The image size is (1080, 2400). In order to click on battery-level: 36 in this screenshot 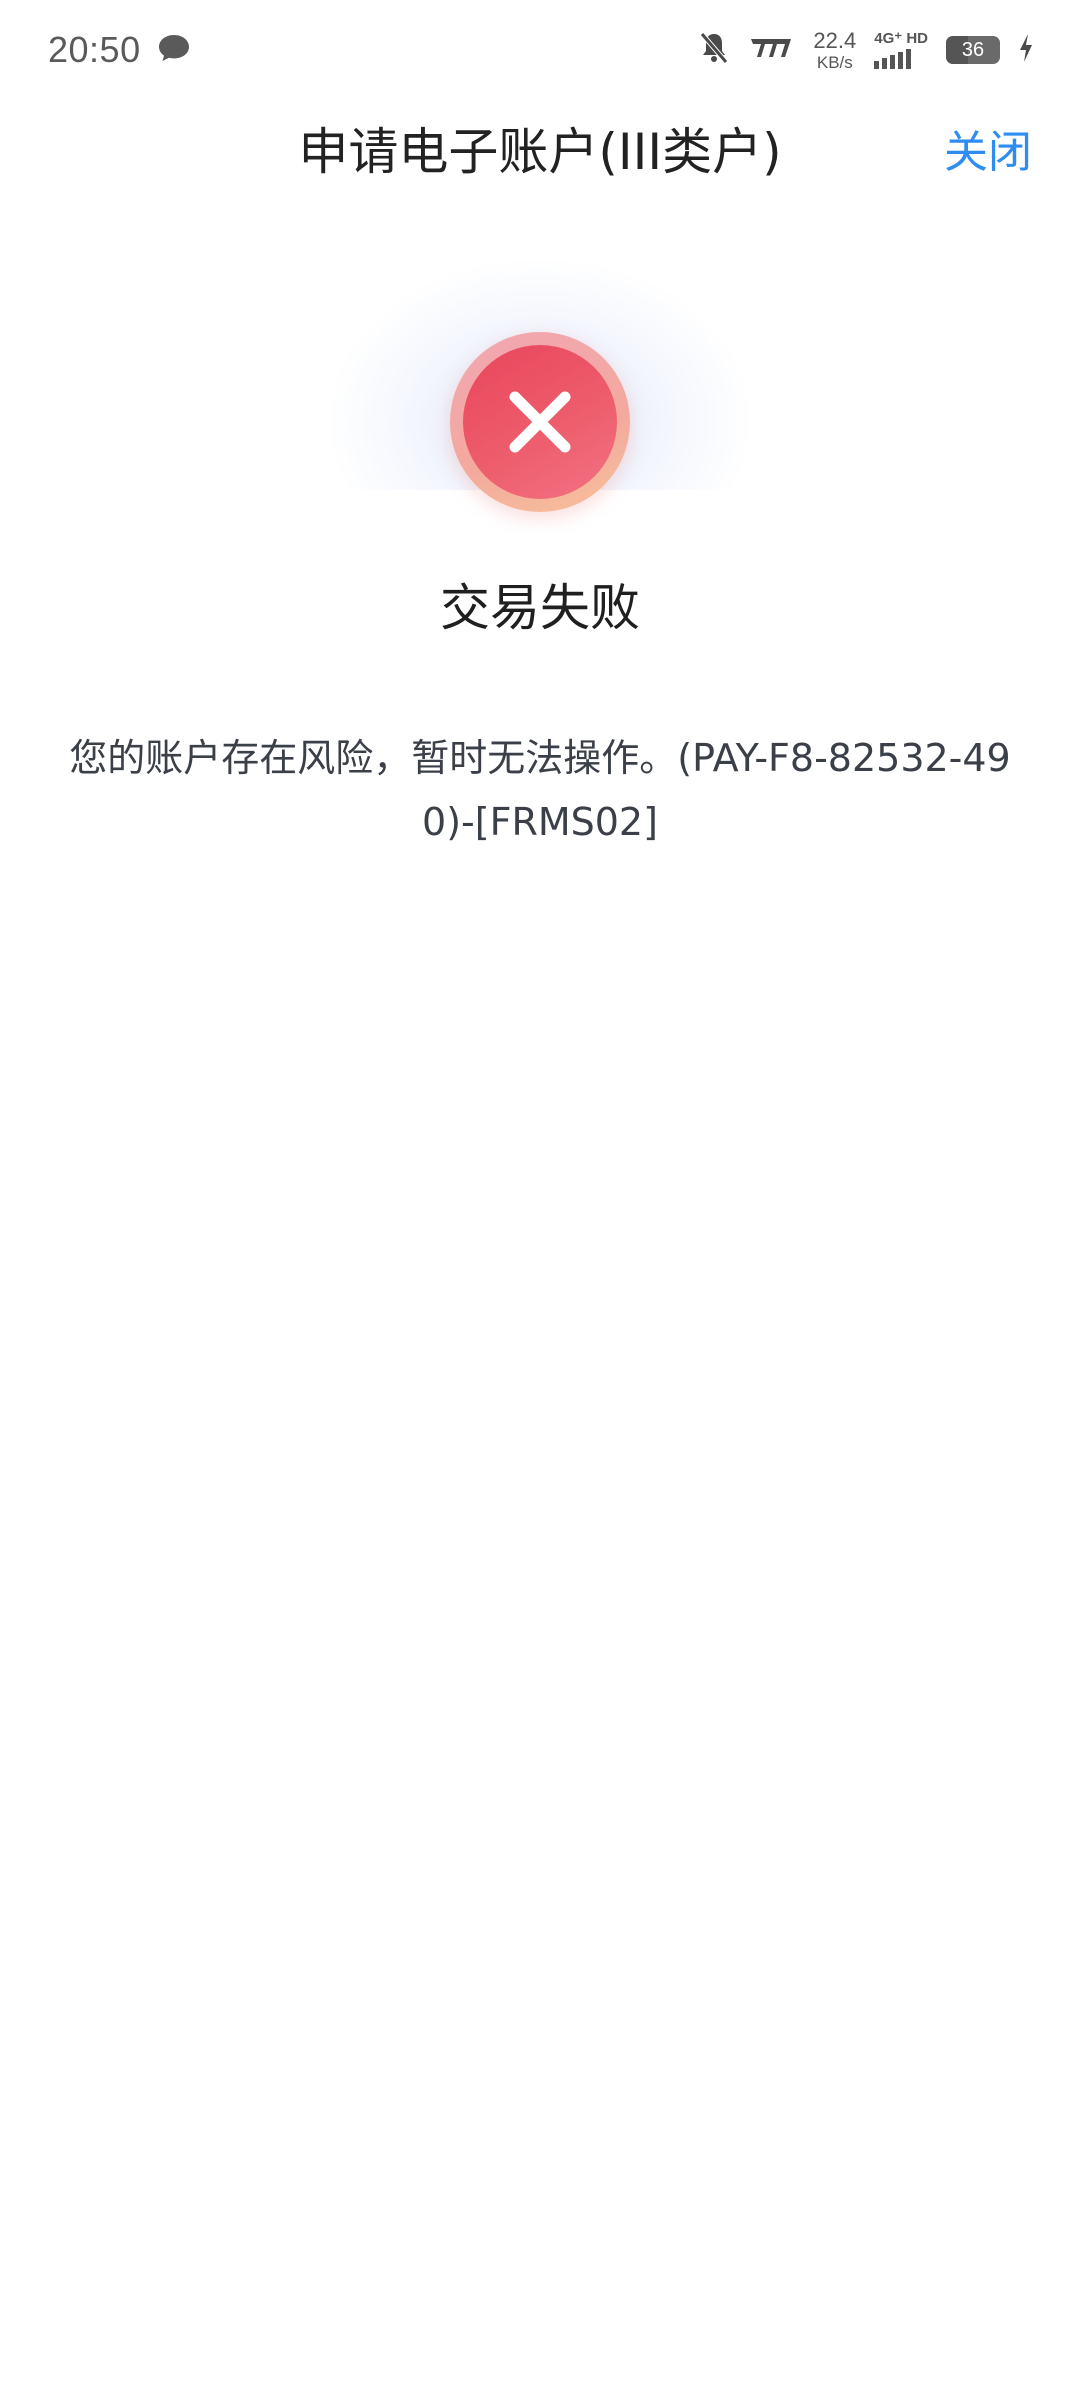, I will do `click(973, 49)`.